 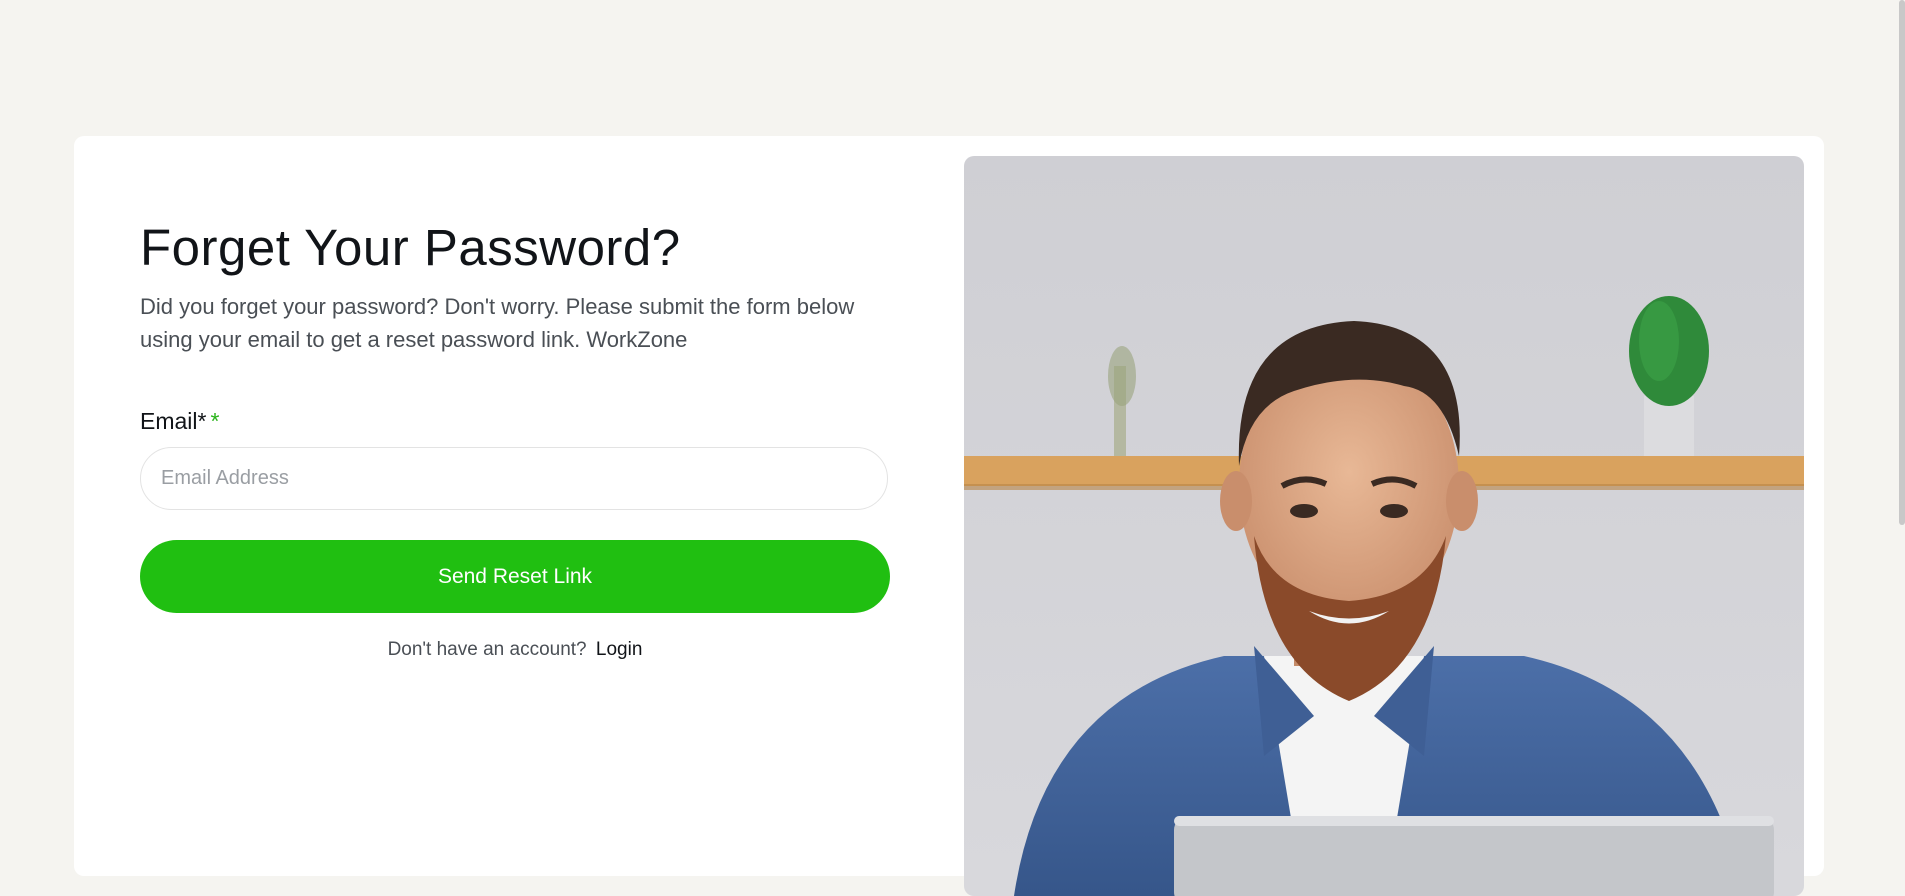 I want to click on required-asterisk: *, so click(x=215, y=421).